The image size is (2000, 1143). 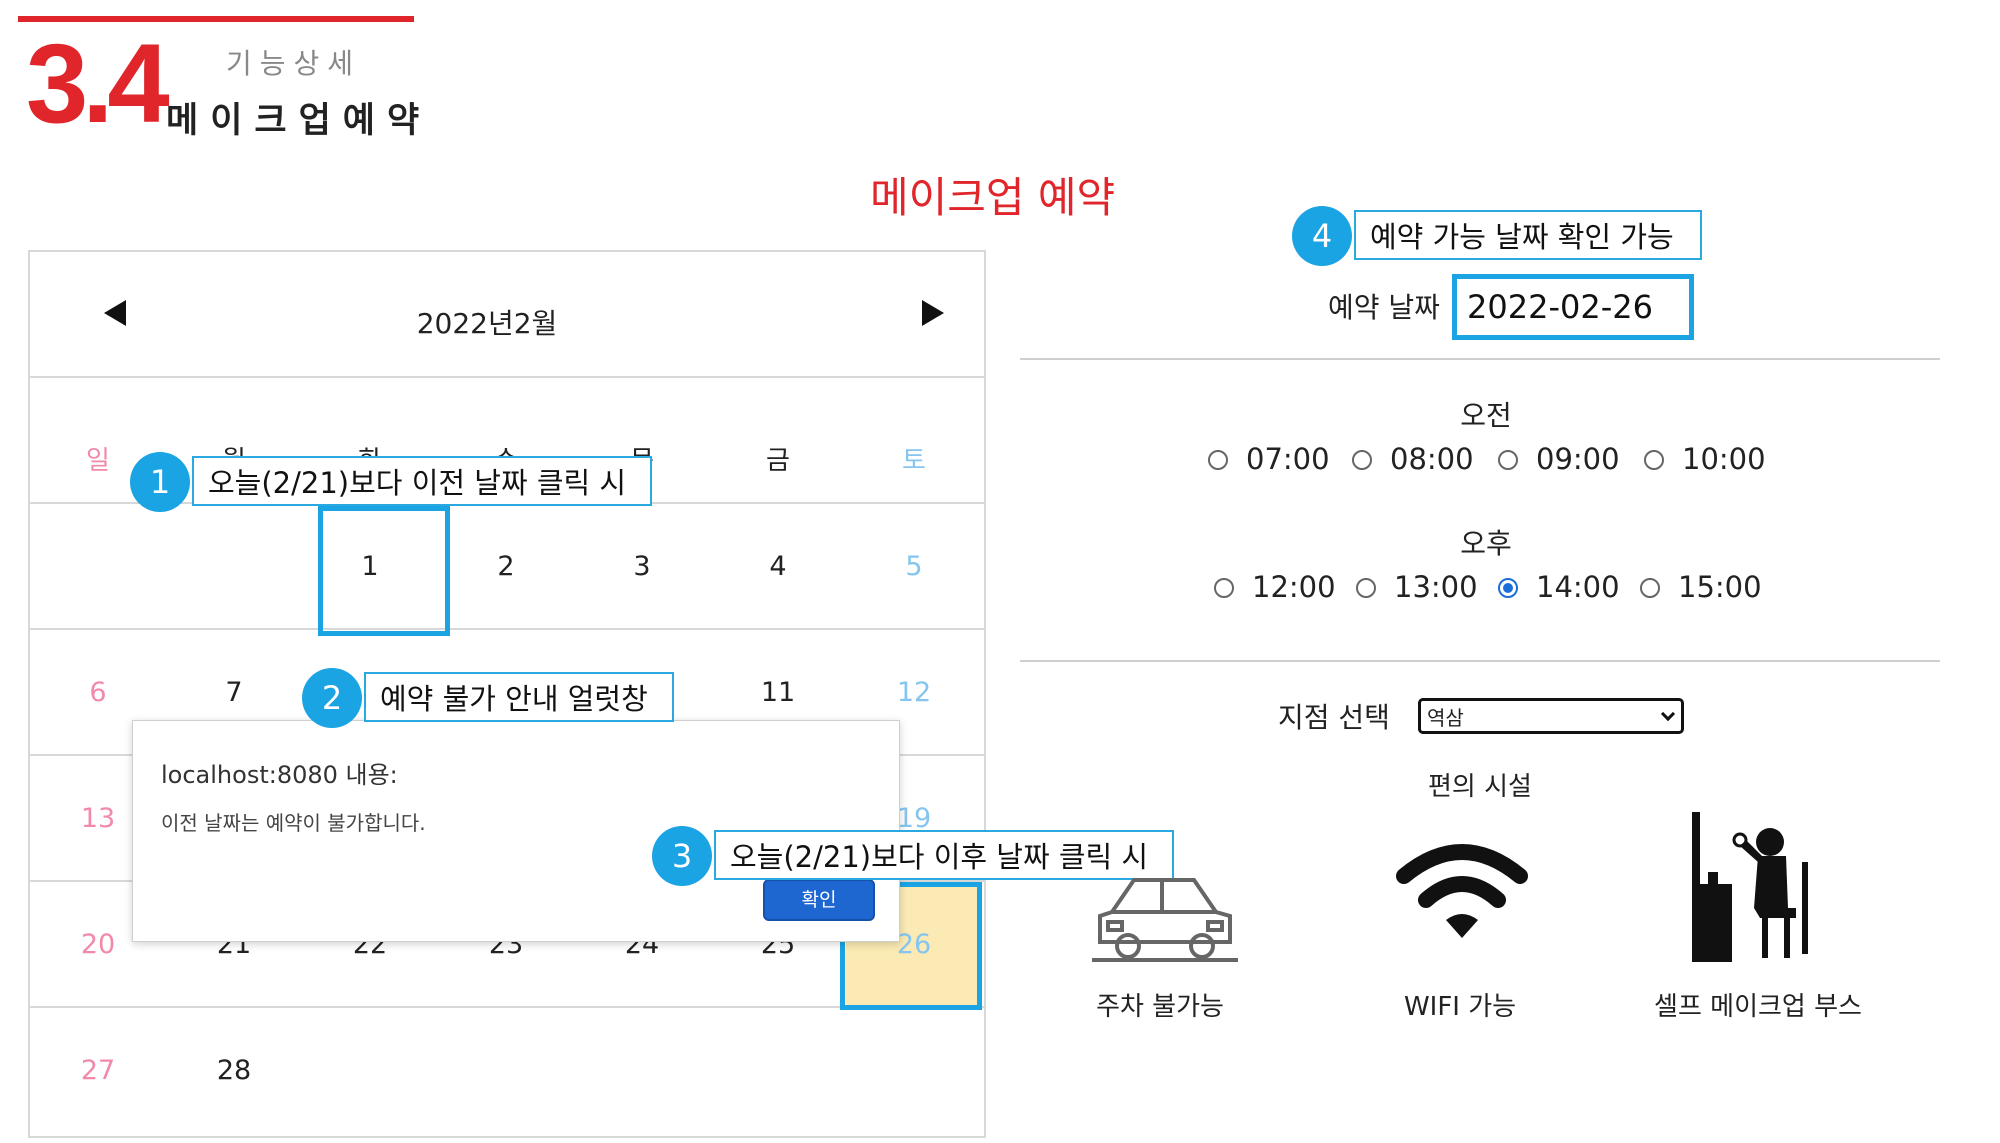 I want to click on calendar-day-2: 2, so click(x=506, y=566).